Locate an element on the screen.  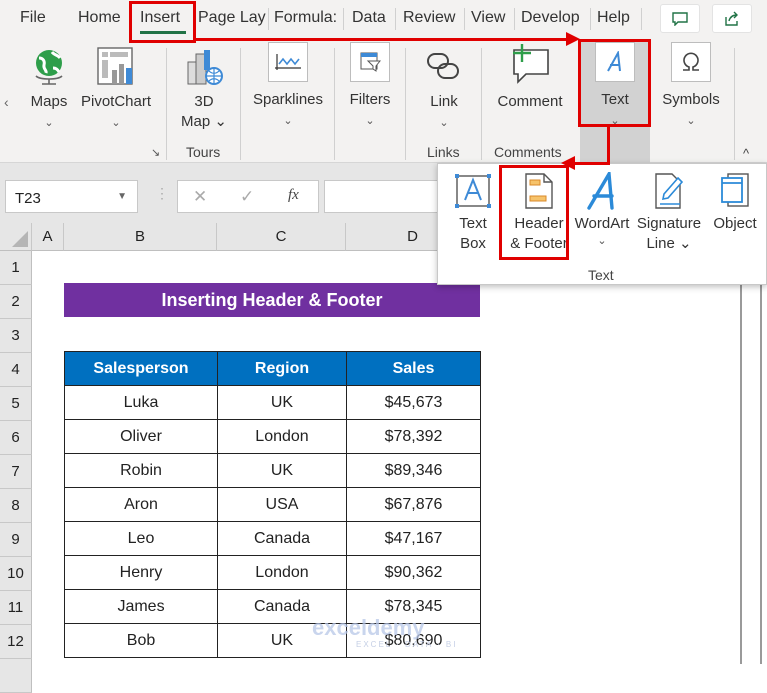
row-header: 11 is located at coordinates (16, 608).